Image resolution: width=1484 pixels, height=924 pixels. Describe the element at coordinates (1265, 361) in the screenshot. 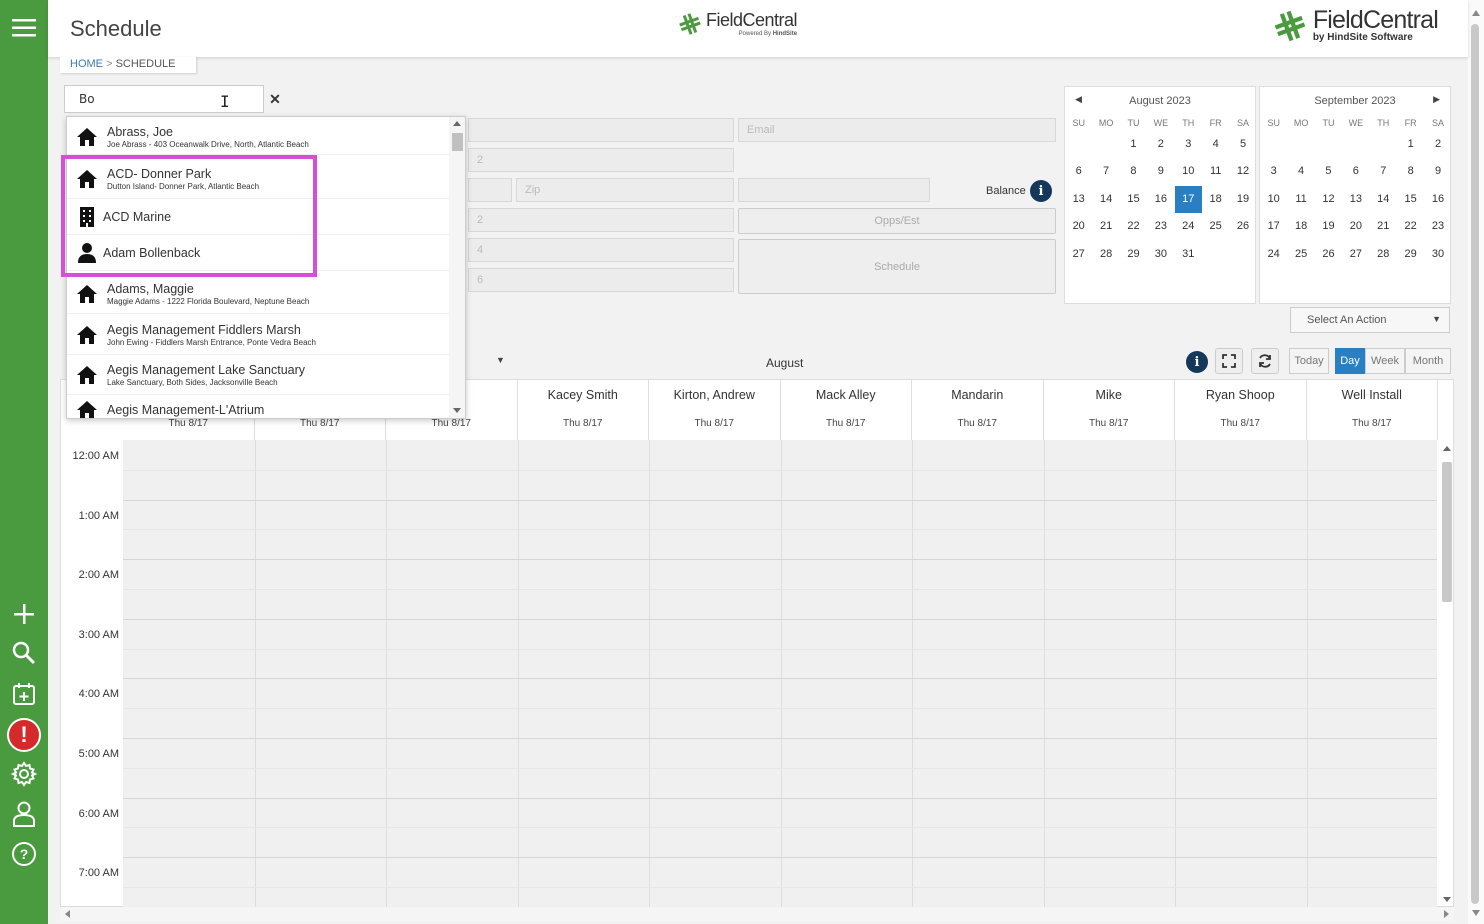

I see `refresh-button` at that location.